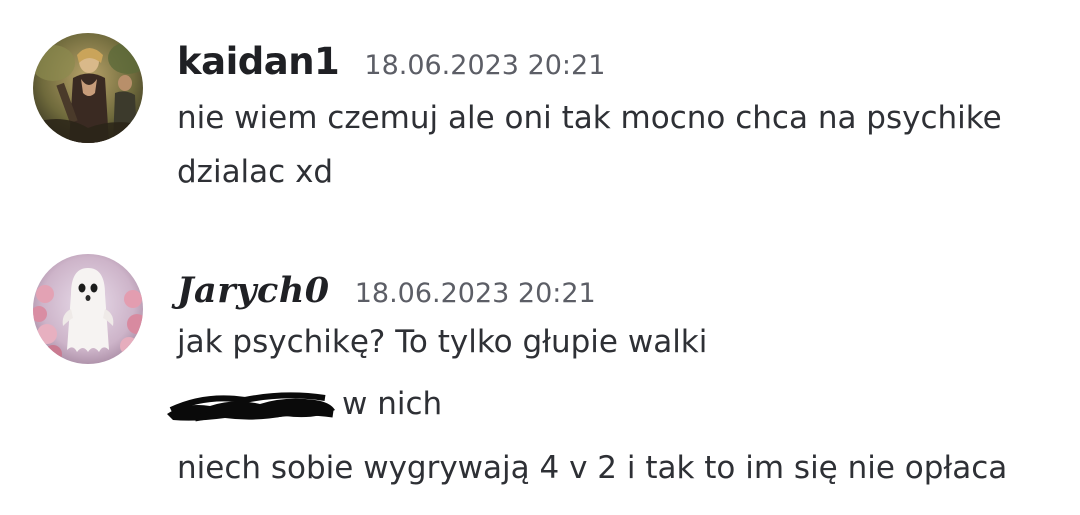 The image size is (1080, 515). Describe the element at coordinates (442, 342) in the screenshot. I see `message-text-line: jak psychikę? To tylko głupie walki` at that location.